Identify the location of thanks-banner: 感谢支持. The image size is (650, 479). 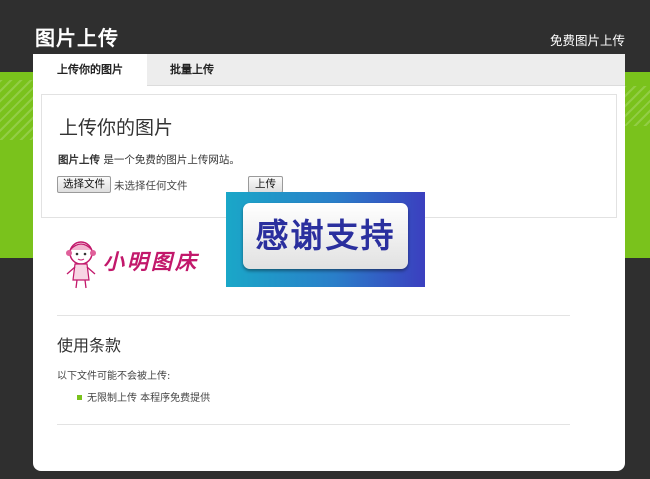
(325, 239).